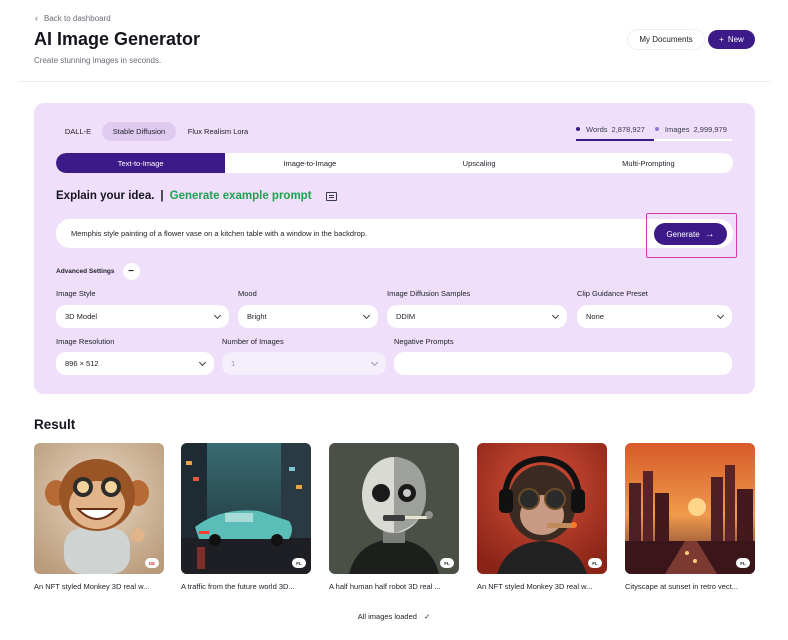  I want to click on advanced-settings-row: Advanced Settings −, so click(98, 271).